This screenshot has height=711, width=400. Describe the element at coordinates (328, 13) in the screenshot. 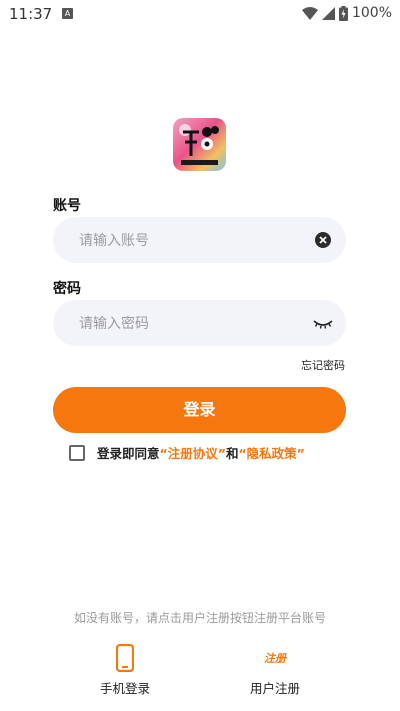

I see `signal-icon` at that location.